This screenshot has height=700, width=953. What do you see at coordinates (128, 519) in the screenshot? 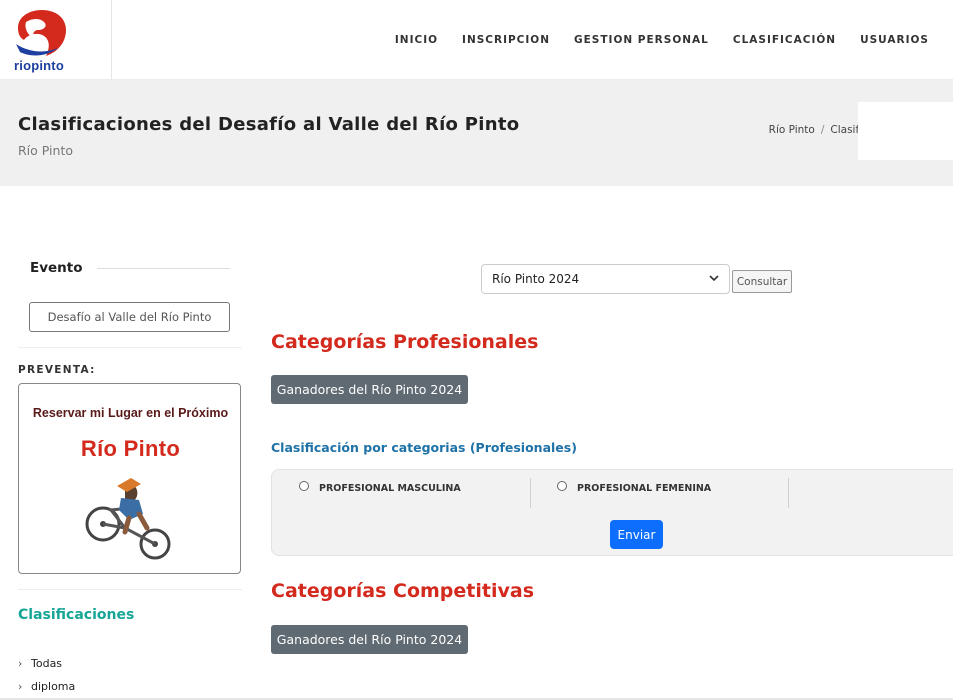
I see `cyclist-icon` at bounding box center [128, 519].